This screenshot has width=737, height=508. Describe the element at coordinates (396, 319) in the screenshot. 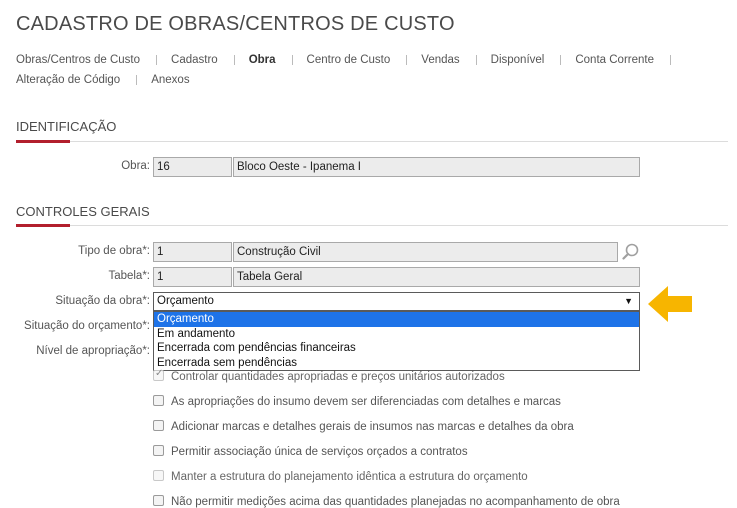

I see `option-orcamento: Orçamento` at that location.